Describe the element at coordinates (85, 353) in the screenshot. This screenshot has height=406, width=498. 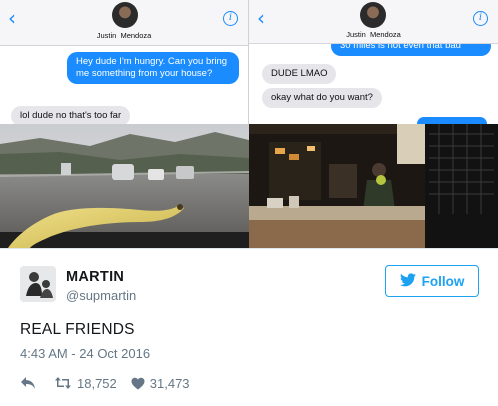
I see `tweet-timestamp: 4:43 AM - 24 Oct 2016` at that location.